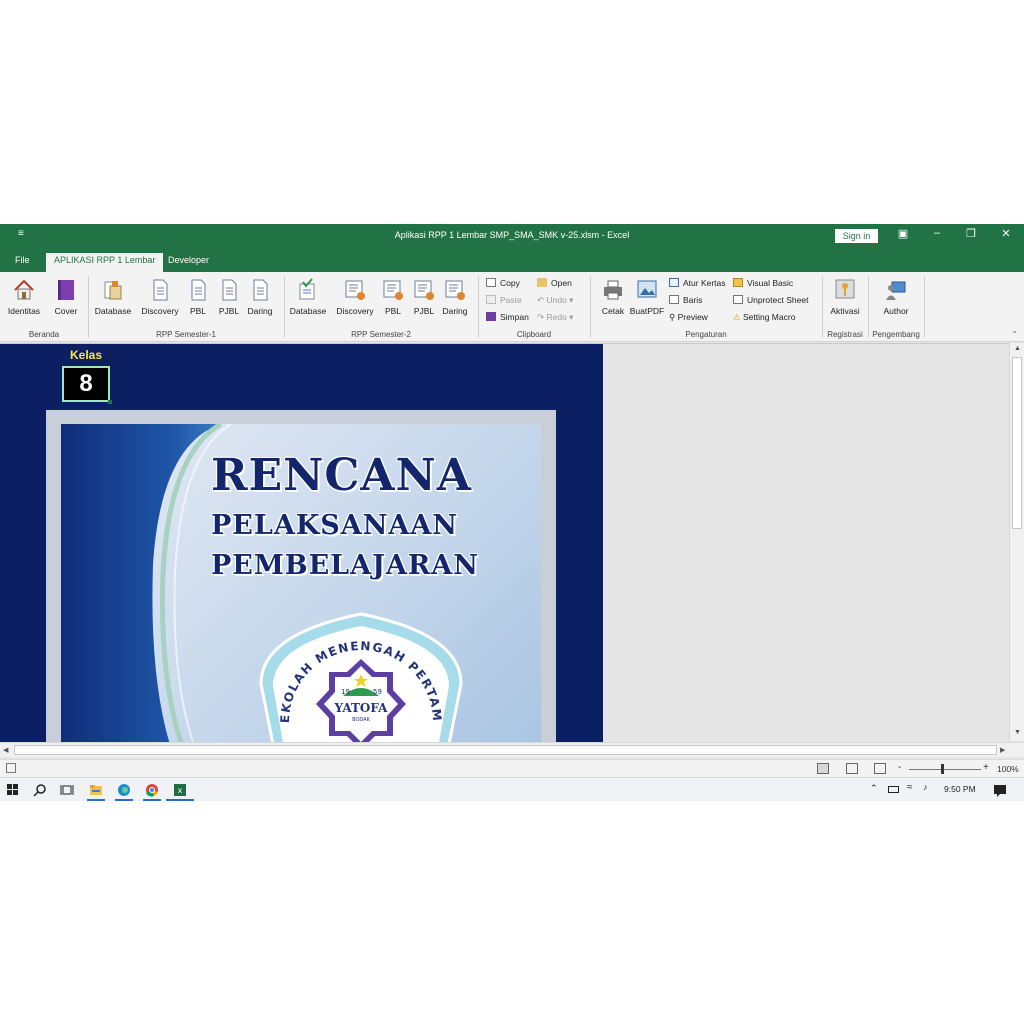  I want to click on cover-title-pembelajaran: PEMBELAJARAN, so click(345, 565).